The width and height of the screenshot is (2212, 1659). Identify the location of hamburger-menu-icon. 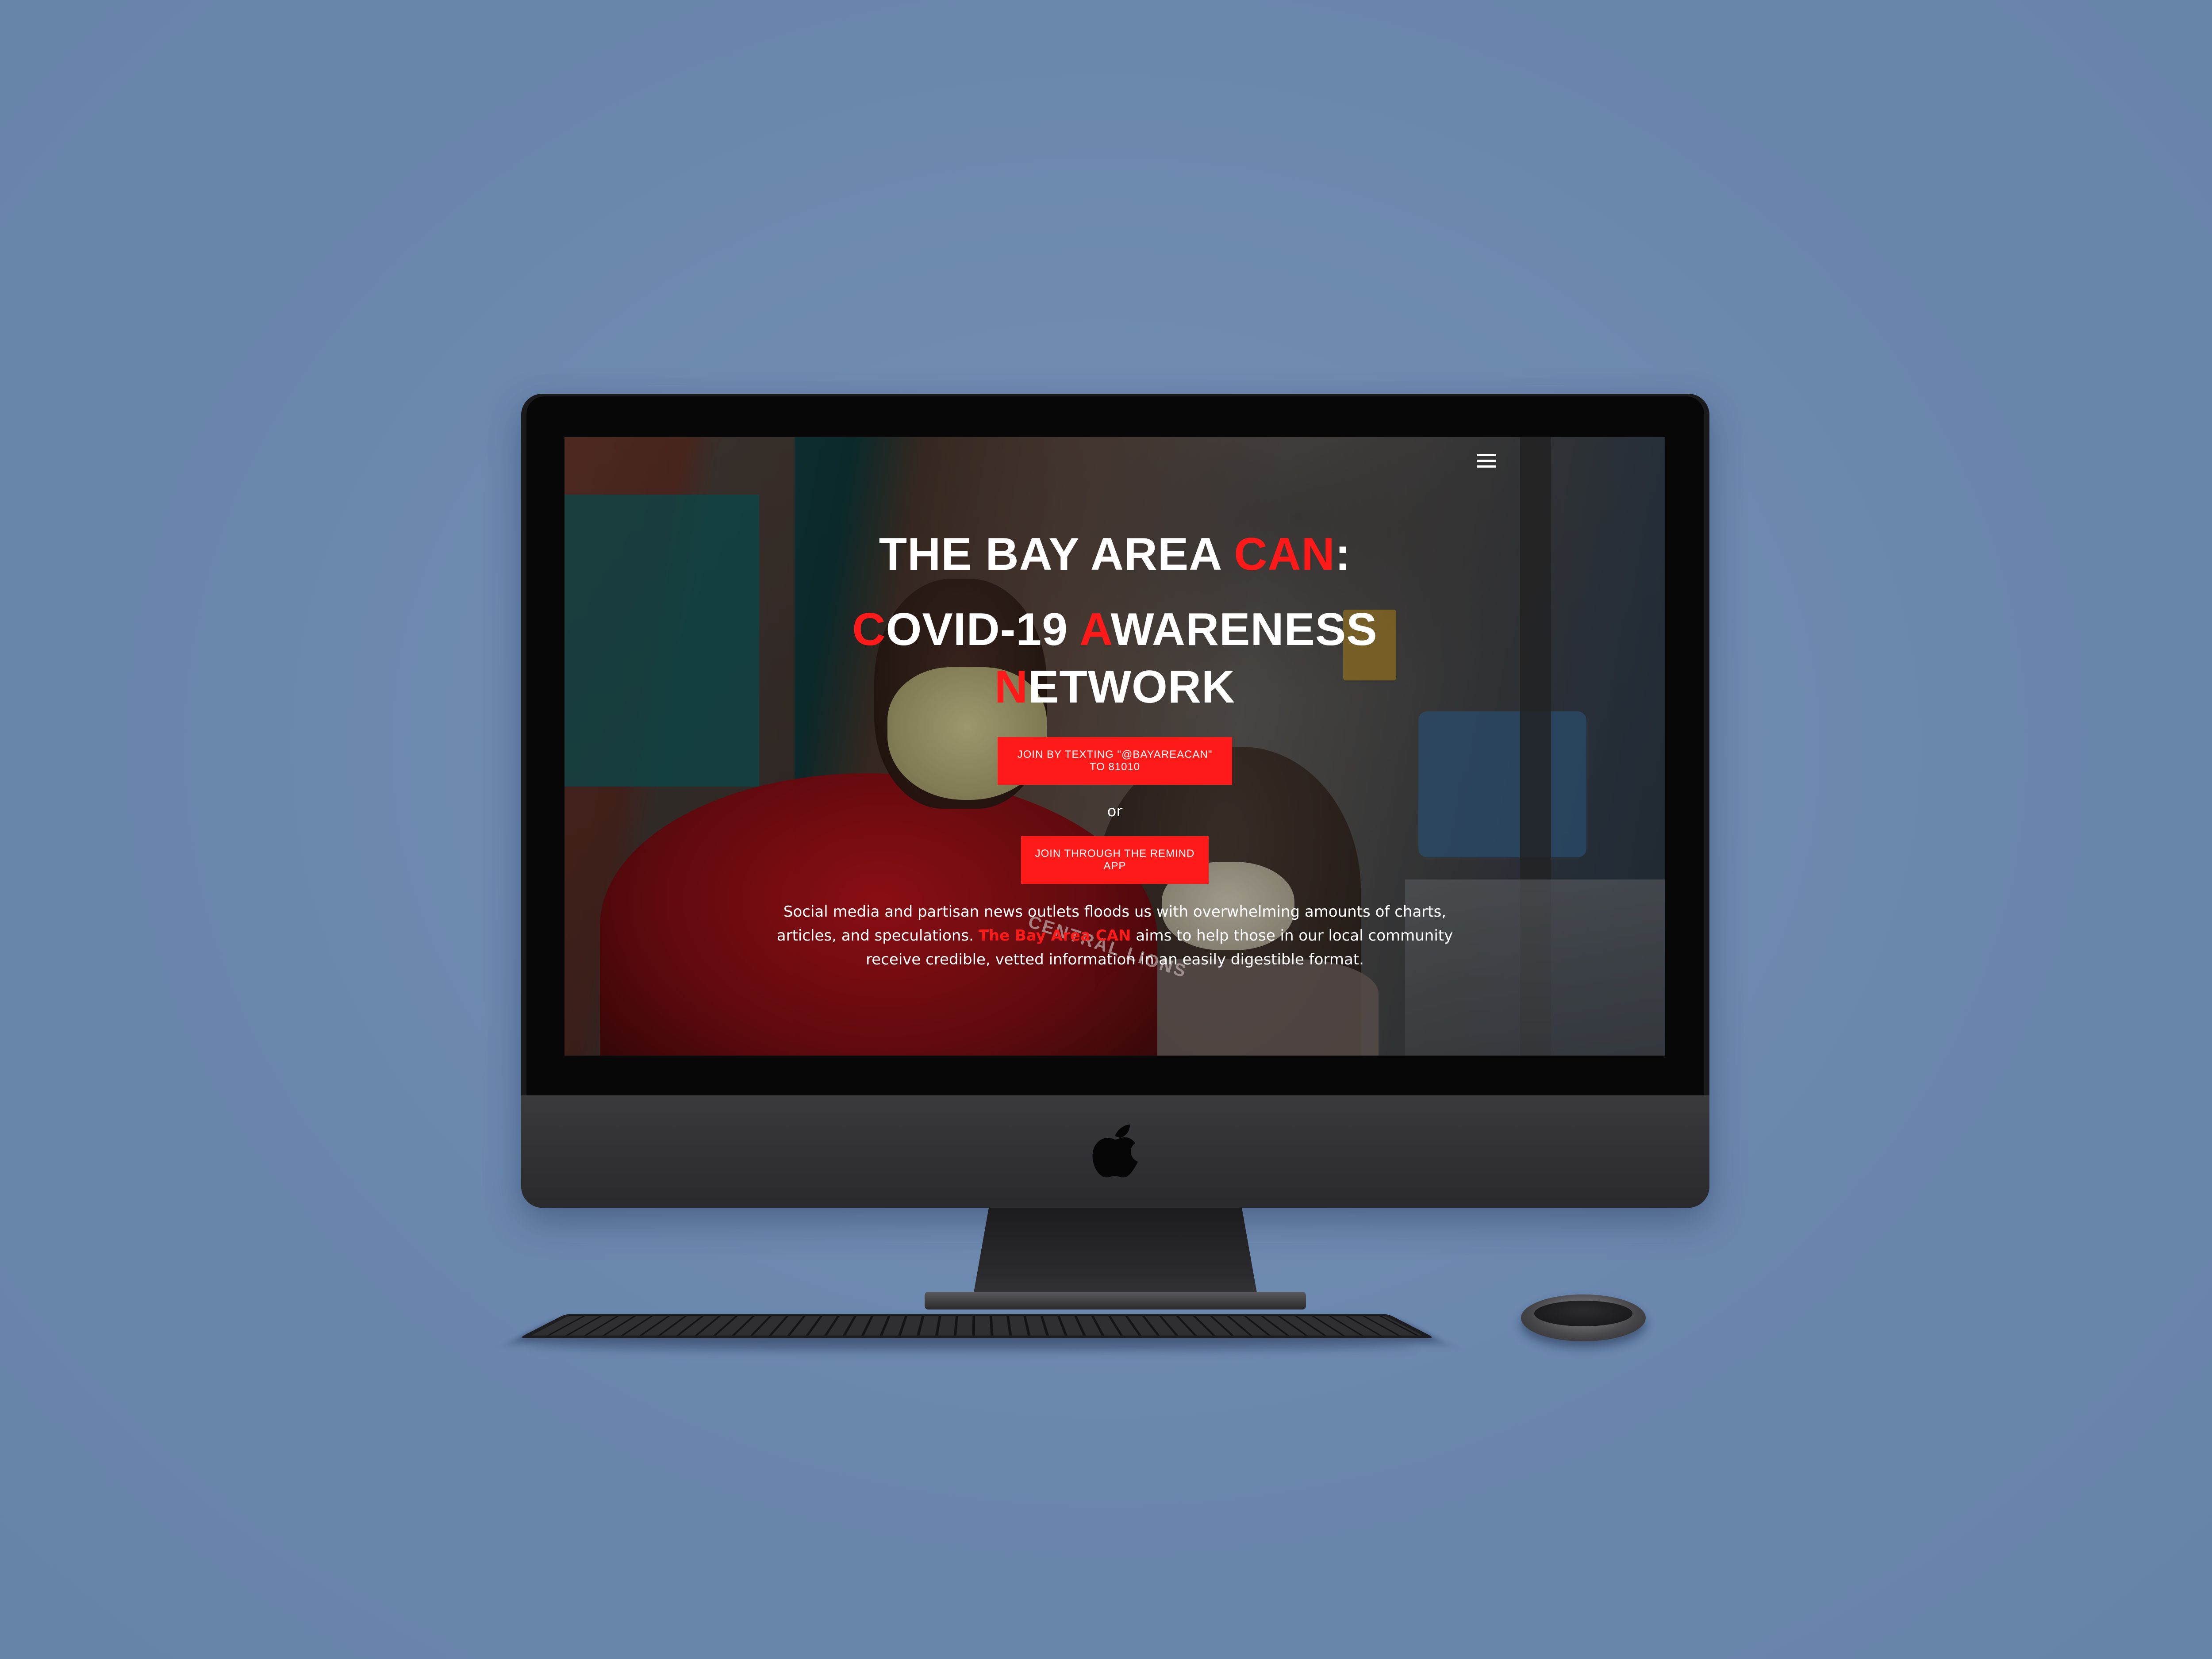
(1487, 462).